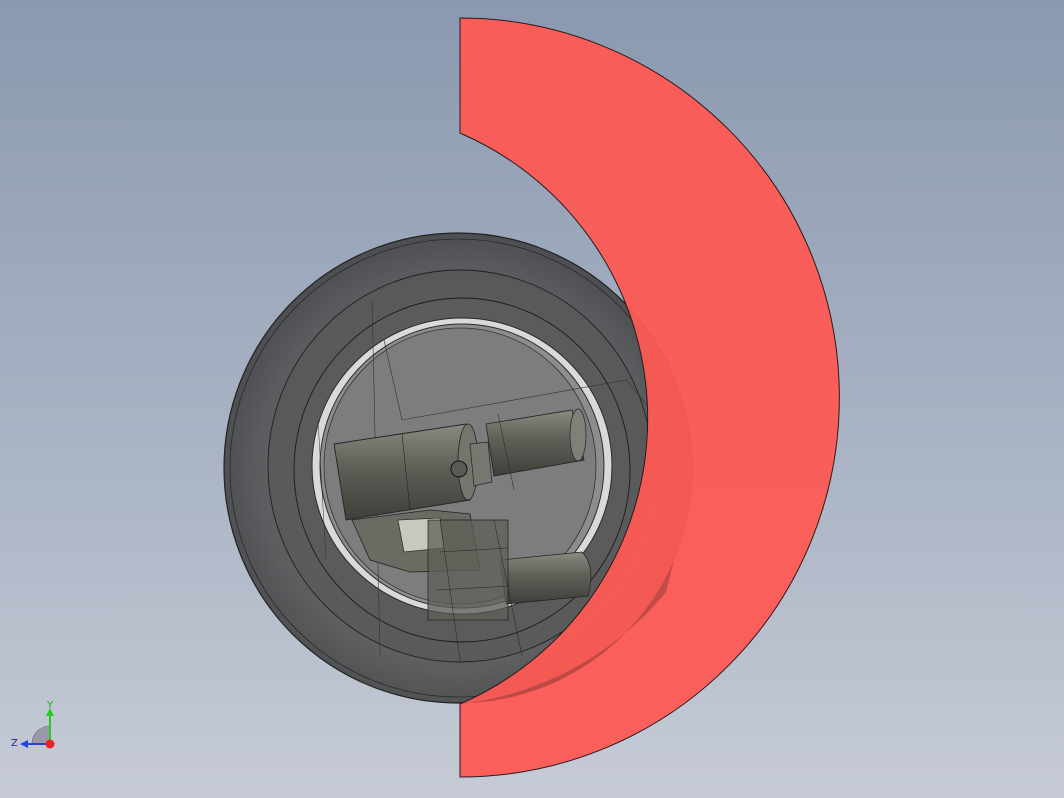  What do you see at coordinates (481, 464) in the screenshot?
I see `shaft-neck` at bounding box center [481, 464].